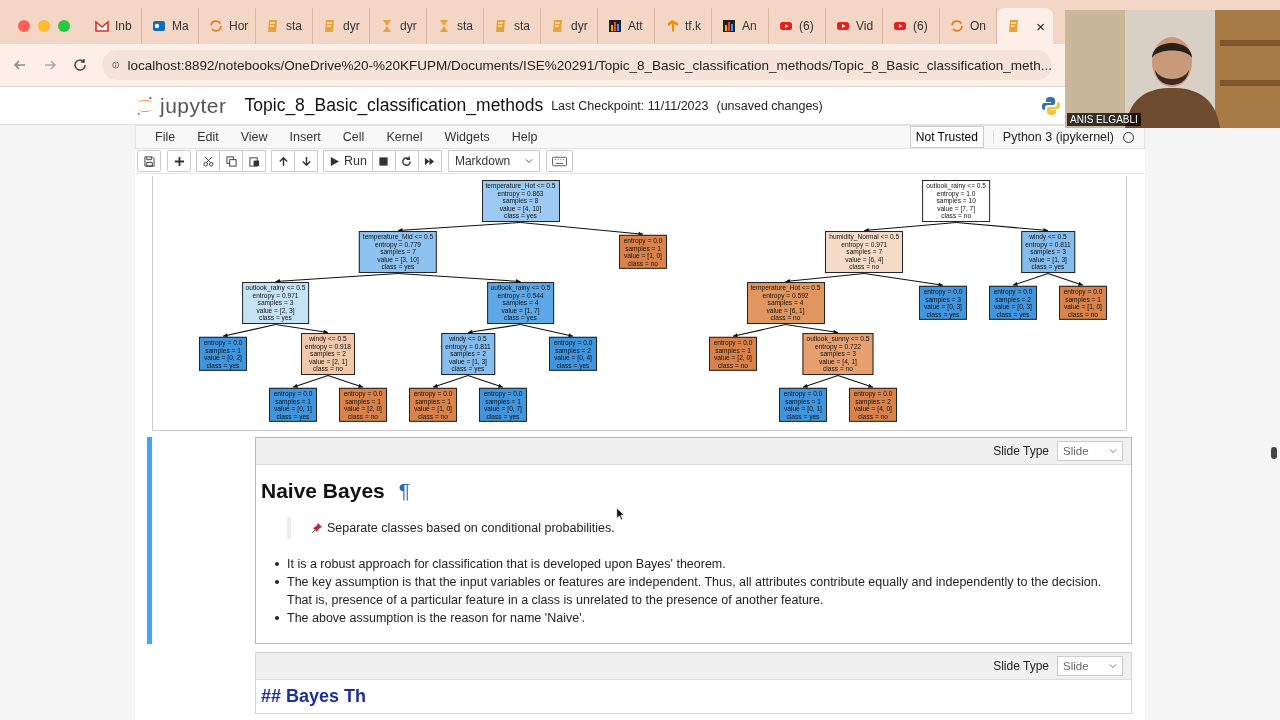  I want to click on bullet-text: It is a robust approach for classification that is developed upon Bayes' theorem., so click(507, 564).